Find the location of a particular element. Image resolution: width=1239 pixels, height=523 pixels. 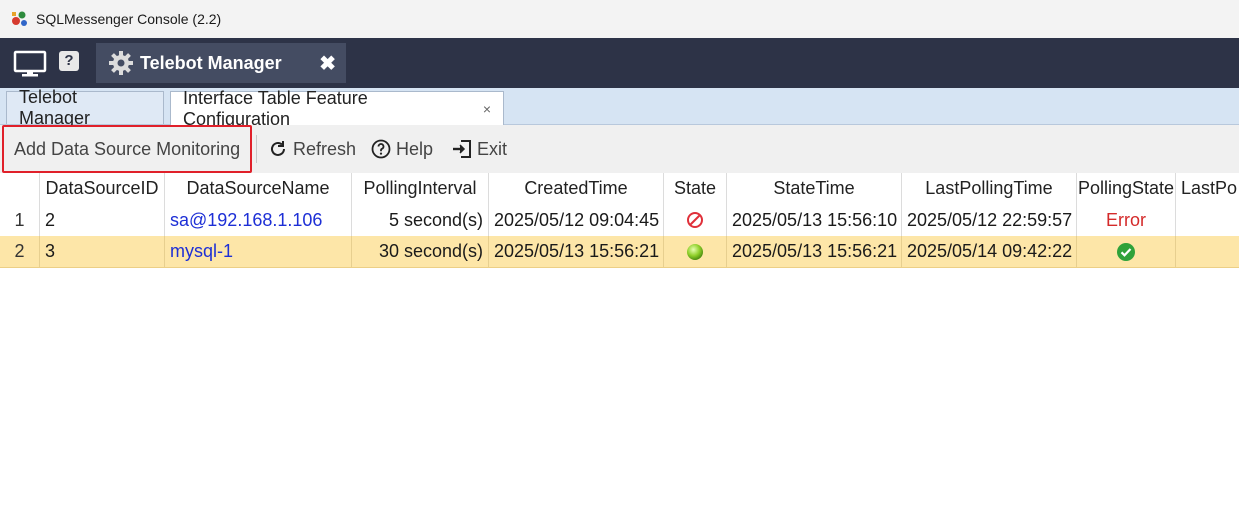

toolbar-divider is located at coordinates (256, 149).